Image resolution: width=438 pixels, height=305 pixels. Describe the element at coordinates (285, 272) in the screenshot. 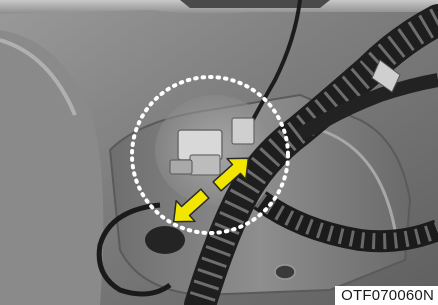

I see `mounting-hole` at that location.